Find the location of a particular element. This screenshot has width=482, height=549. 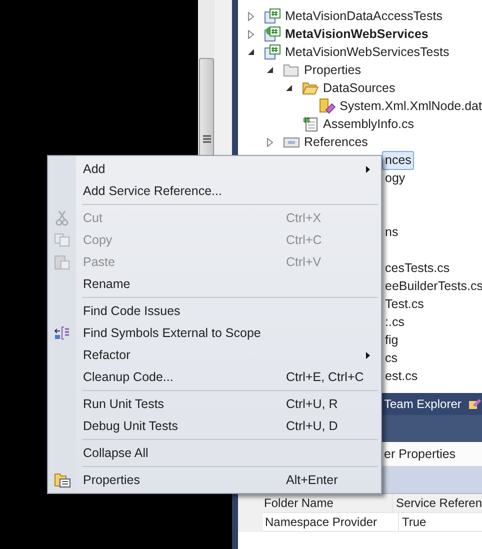

tree-item: cs is located at coordinates (391, 358).